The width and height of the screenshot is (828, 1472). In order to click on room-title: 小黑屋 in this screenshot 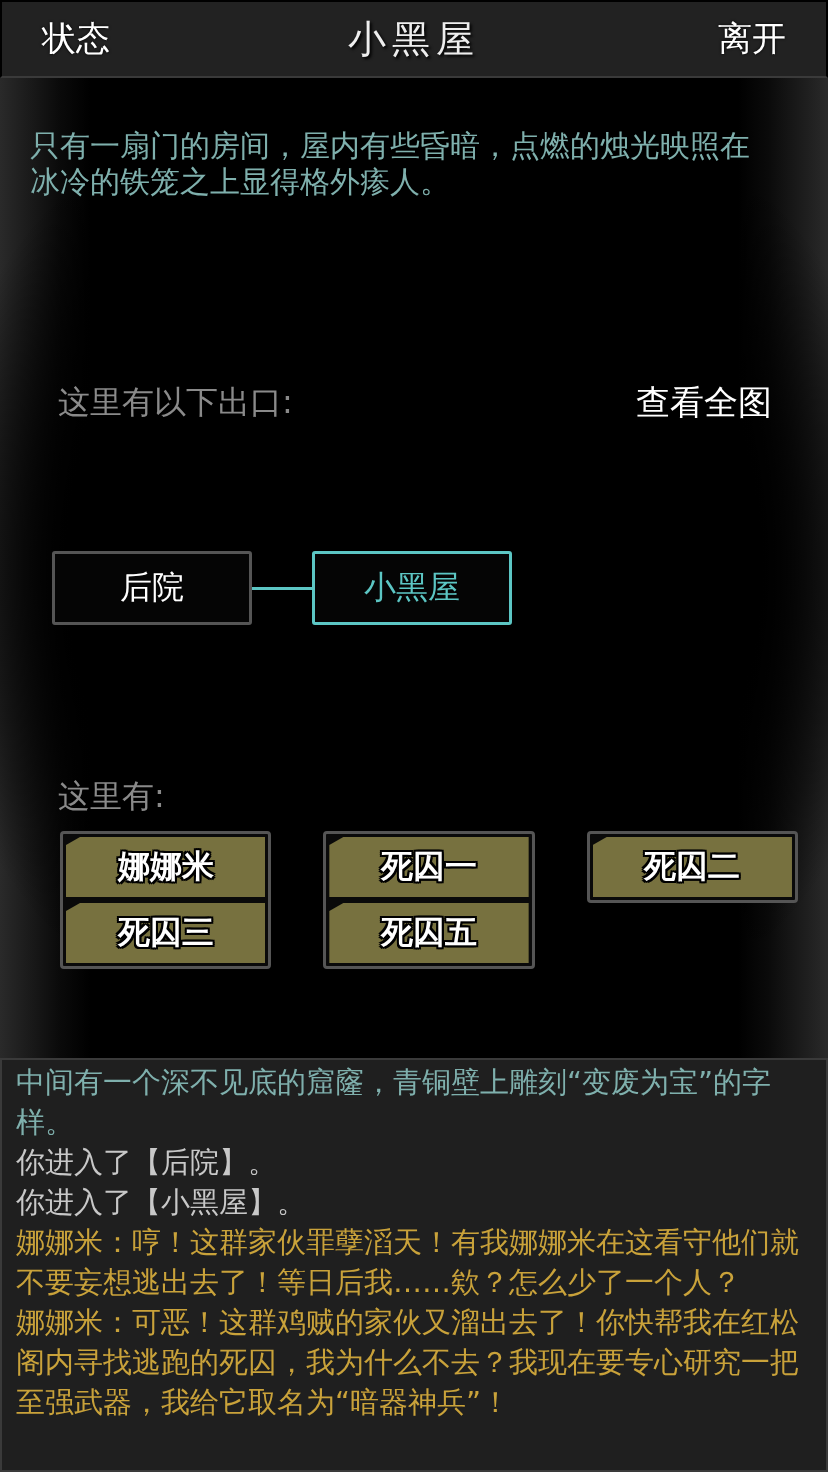, I will do `click(414, 39)`.